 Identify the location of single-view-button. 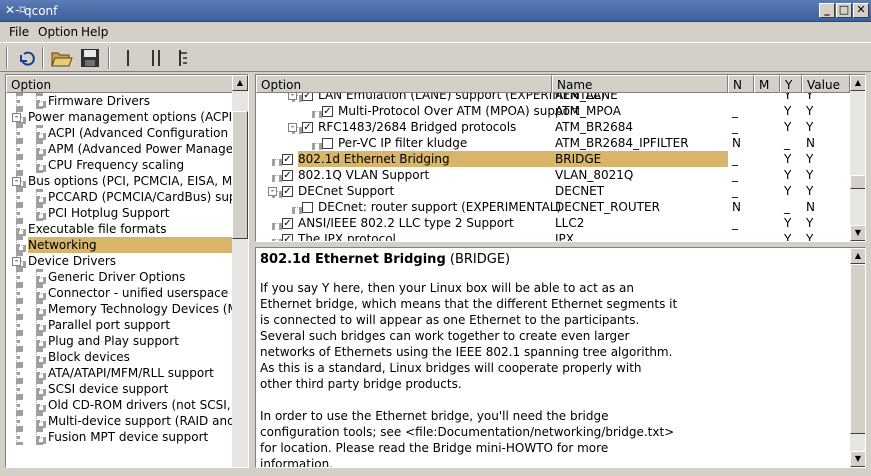
(128, 58).